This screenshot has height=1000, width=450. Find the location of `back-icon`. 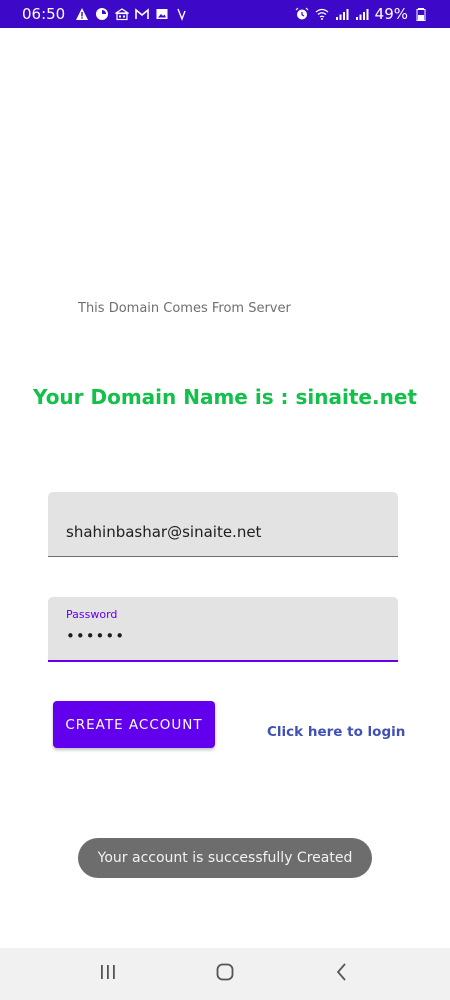

back-icon is located at coordinates (342, 974).